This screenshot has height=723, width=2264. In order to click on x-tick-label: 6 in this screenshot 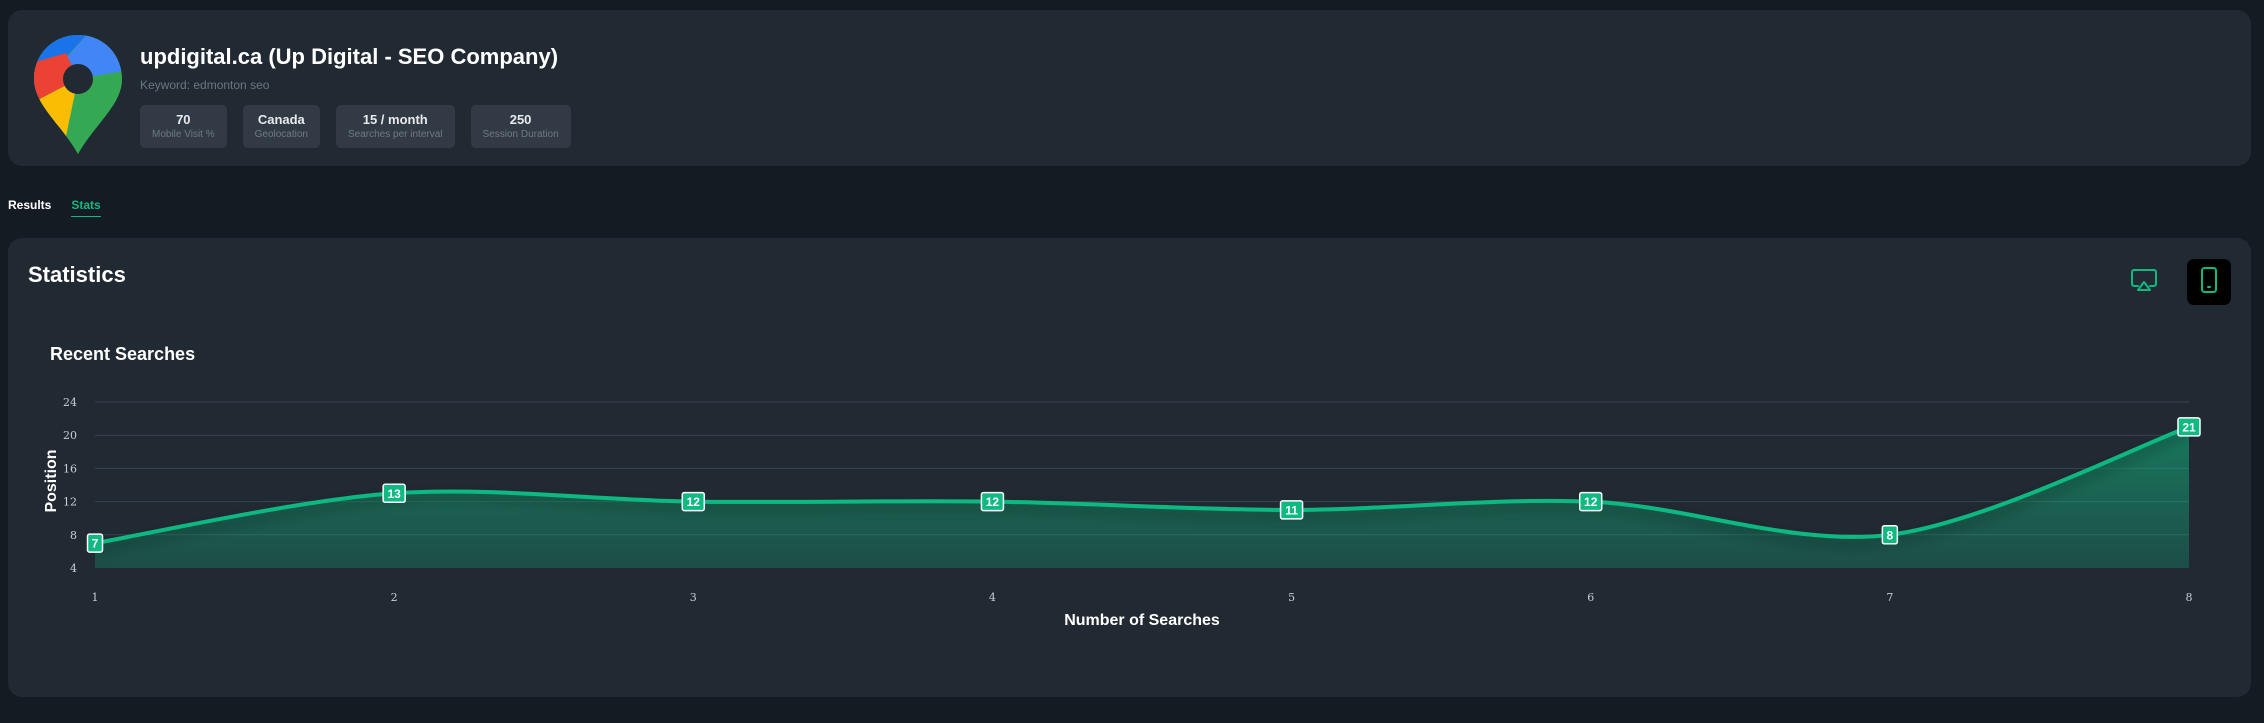, I will do `click(1590, 597)`.